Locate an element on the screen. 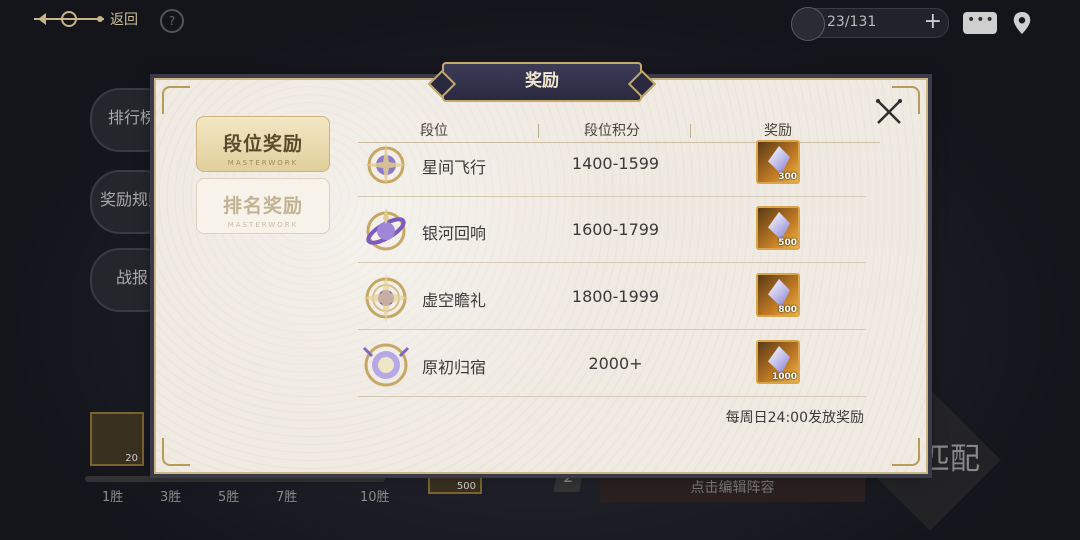 The width and height of the screenshot is (1080, 540). rank-name: 虚空瞻礼 is located at coordinates (454, 300).